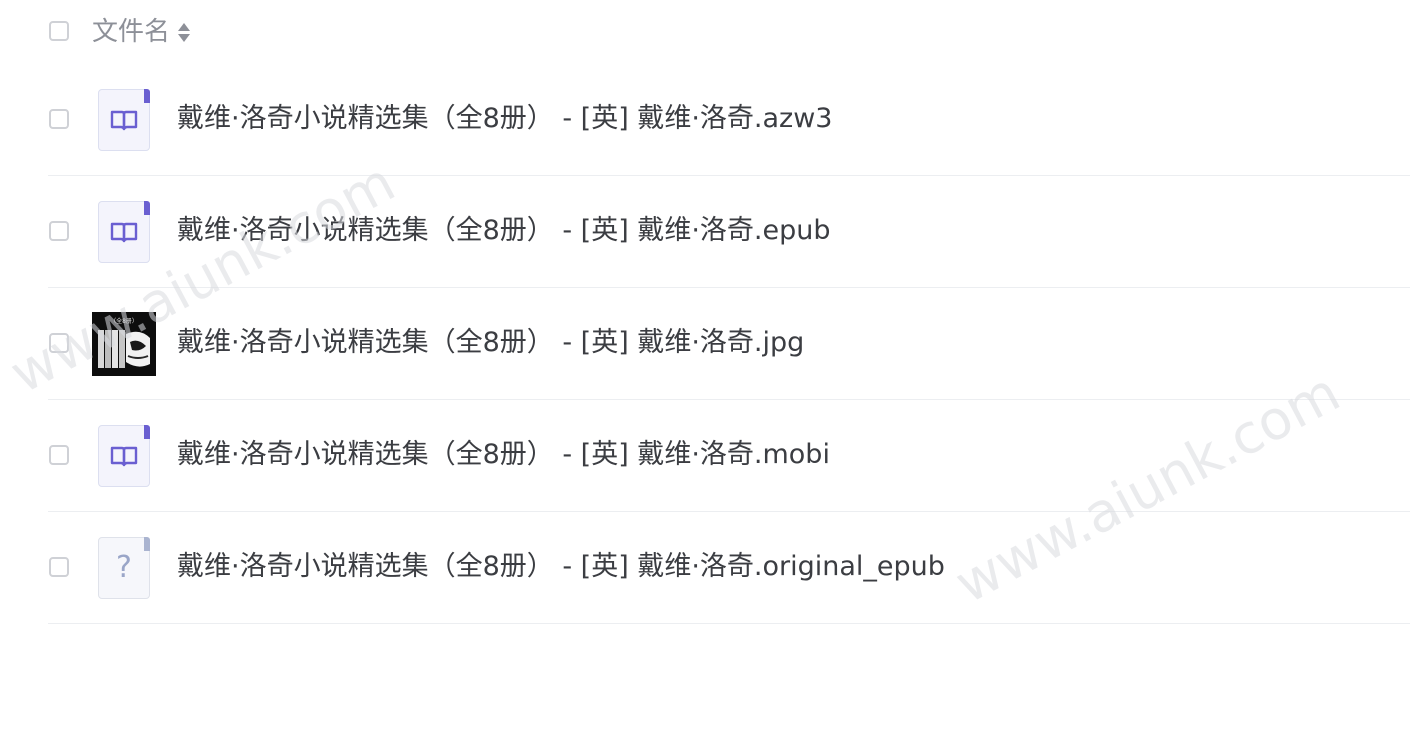 The image size is (1410, 738). I want to click on select-all-checkbox, so click(59, 31).